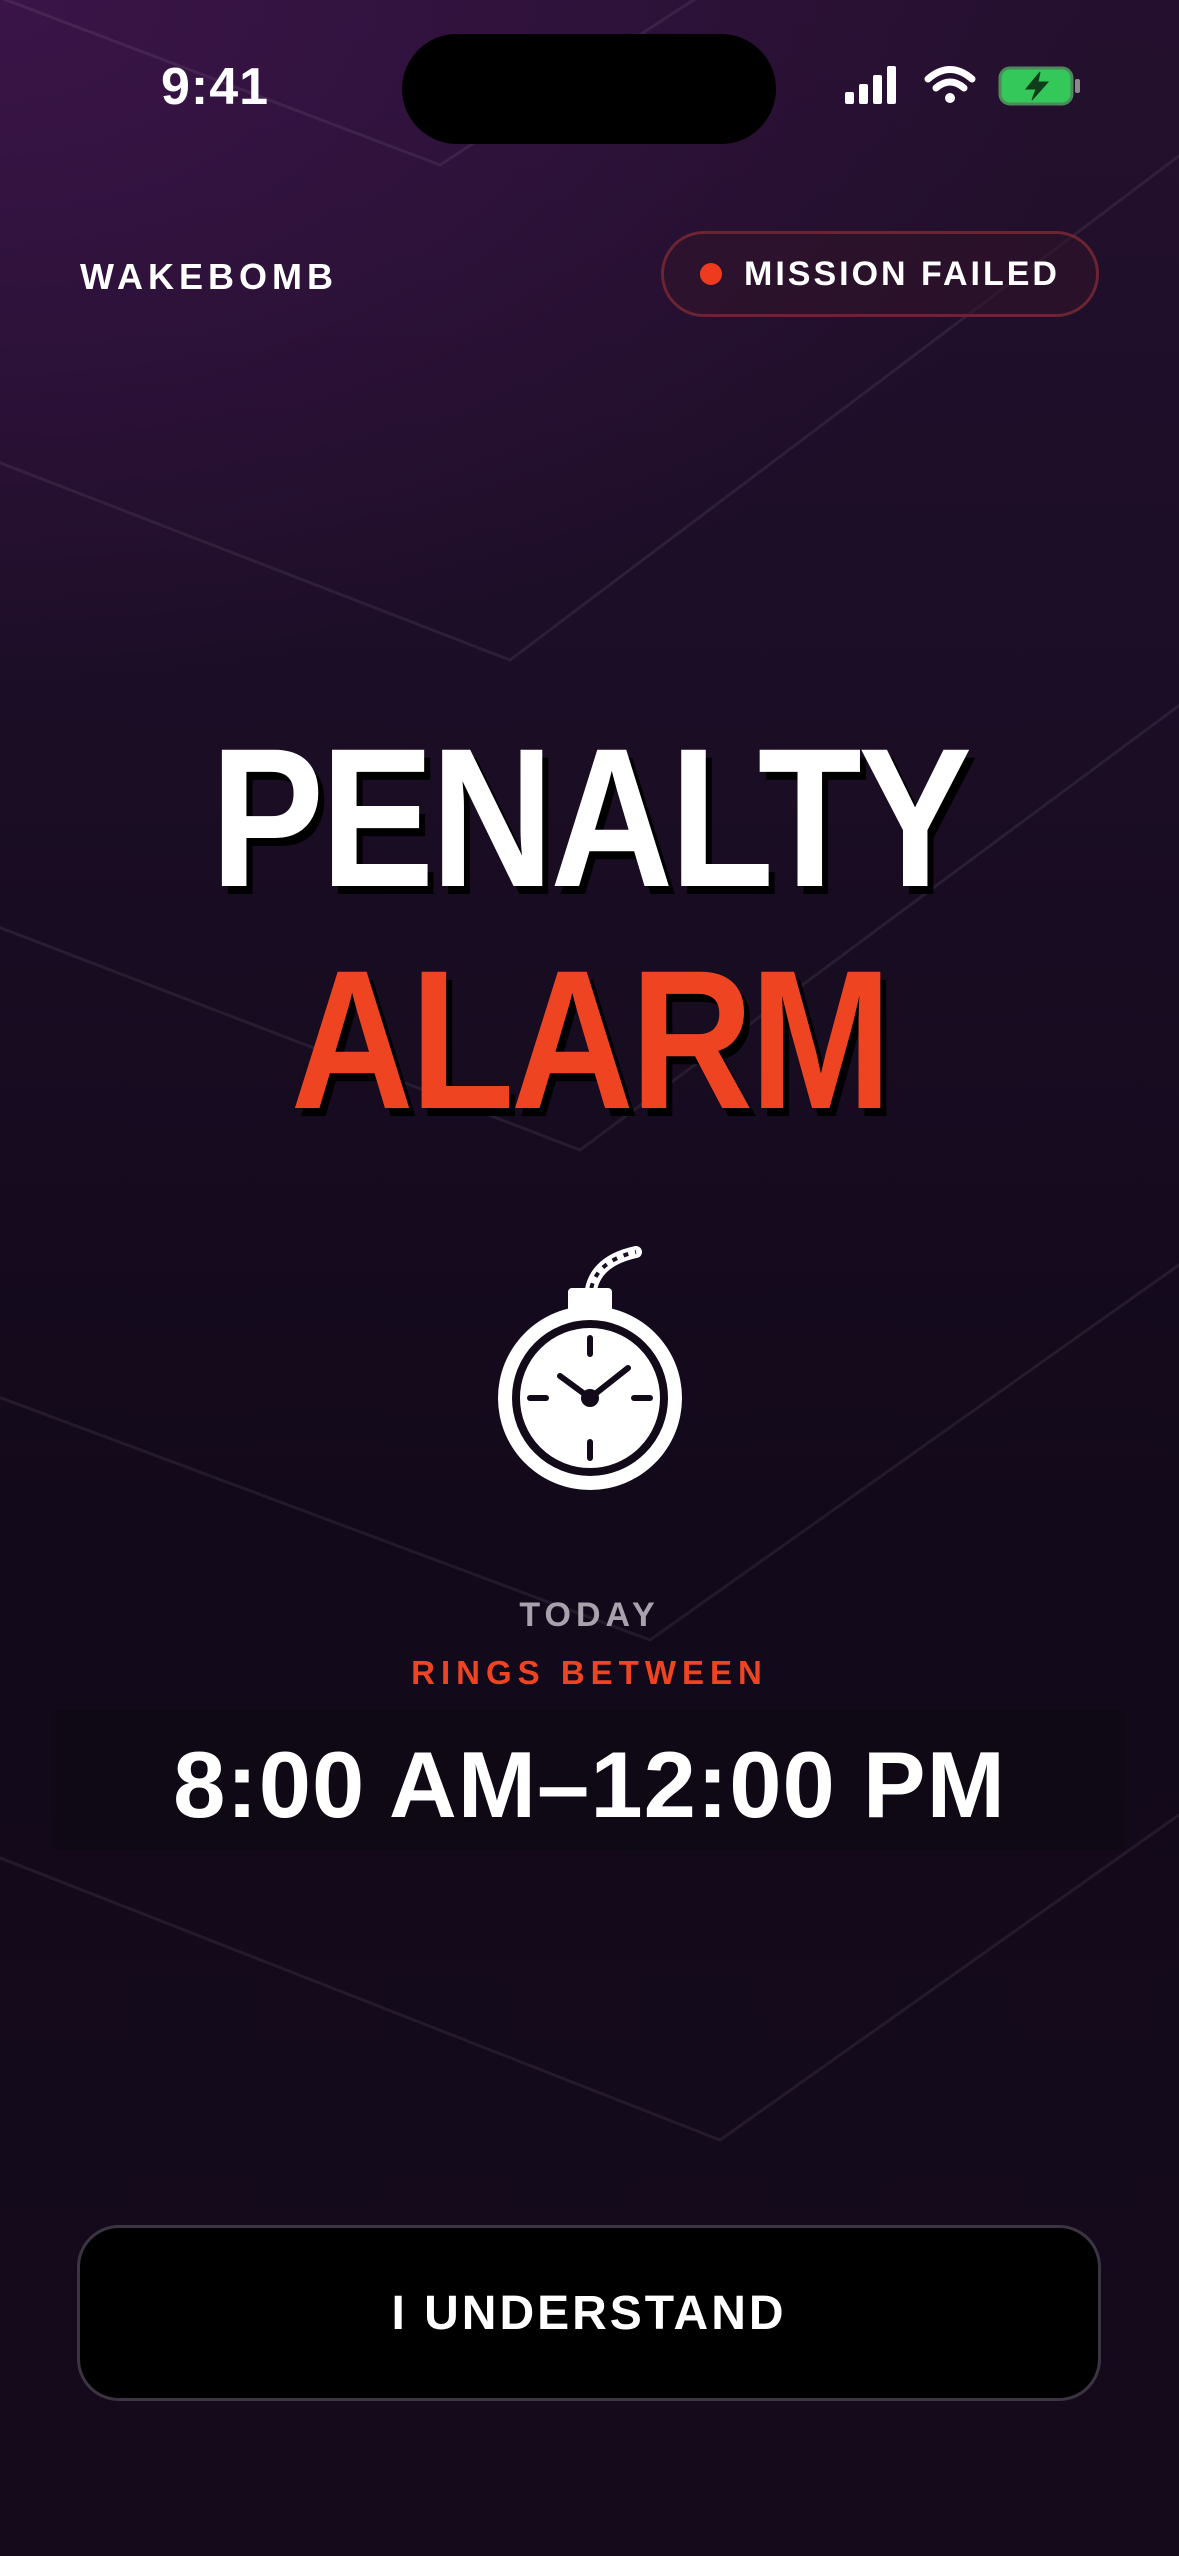  What do you see at coordinates (589, 89) in the screenshot?
I see `dynamic-island` at bounding box center [589, 89].